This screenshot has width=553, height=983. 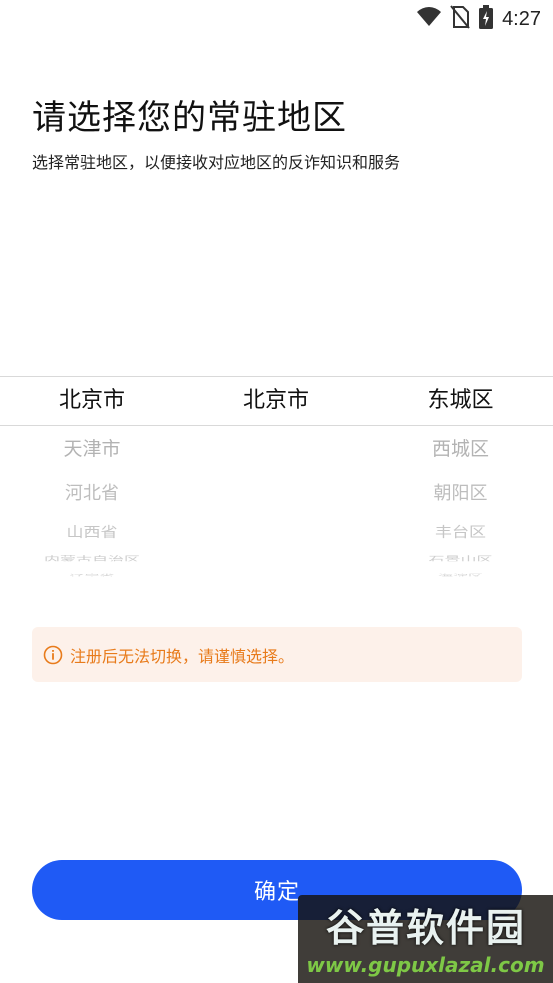 What do you see at coordinates (276, 481) in the screenshot?
I see `city-picker: 北京市` at bounding box center [276, 481].